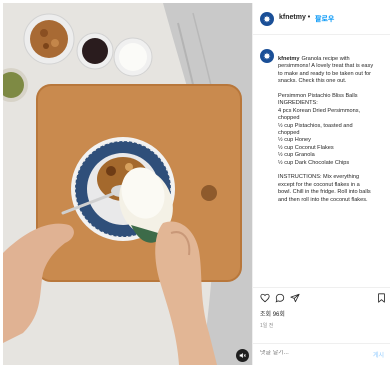 Image resolution: width=392 pixels, height=368 pixels. What do you see at coordinates (381, 298) in the screenshot?
I see `bookmark-icon` at bounding box center [381, 298].